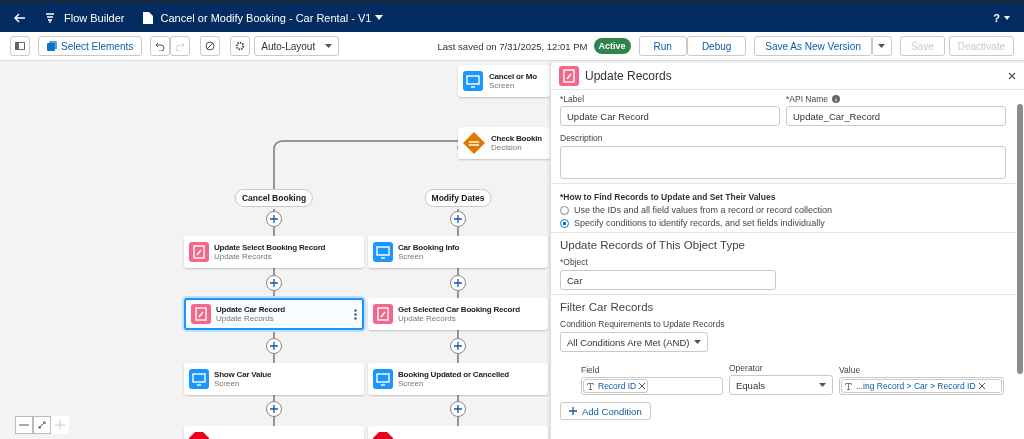 This screenshot has height=439, width=1024. What do you see at coordinates (582, 138) in the screenshot?
I see `field-label: Description` at bounding box center [582, 138].